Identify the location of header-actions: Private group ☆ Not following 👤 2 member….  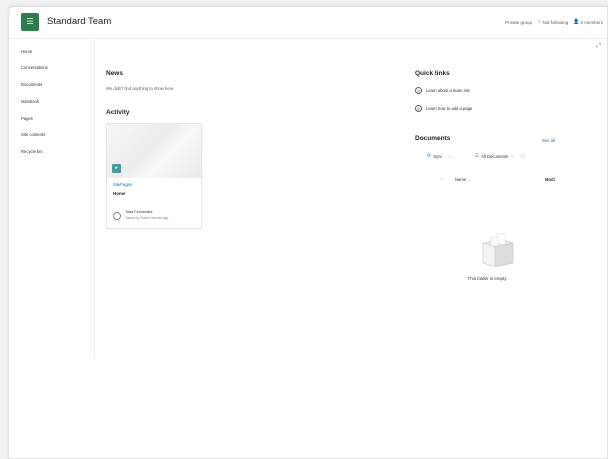
(554, 22).